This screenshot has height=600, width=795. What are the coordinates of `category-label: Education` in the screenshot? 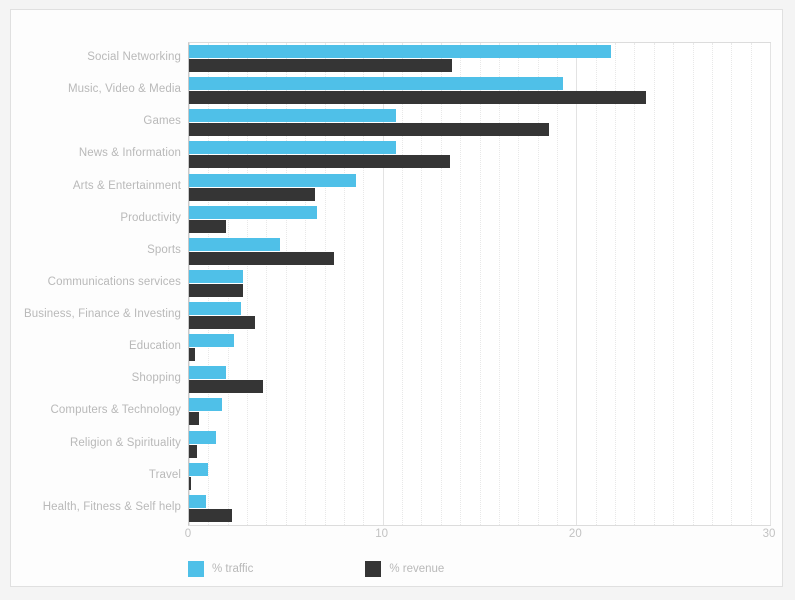 It's located at (154, 346).